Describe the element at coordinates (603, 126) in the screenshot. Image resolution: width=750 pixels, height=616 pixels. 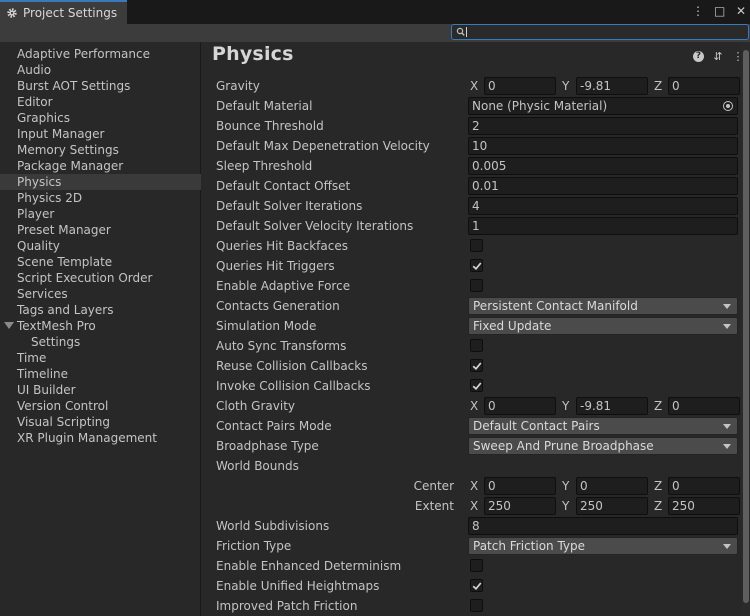
I see `bounce-threshold-field: 2` at that location.